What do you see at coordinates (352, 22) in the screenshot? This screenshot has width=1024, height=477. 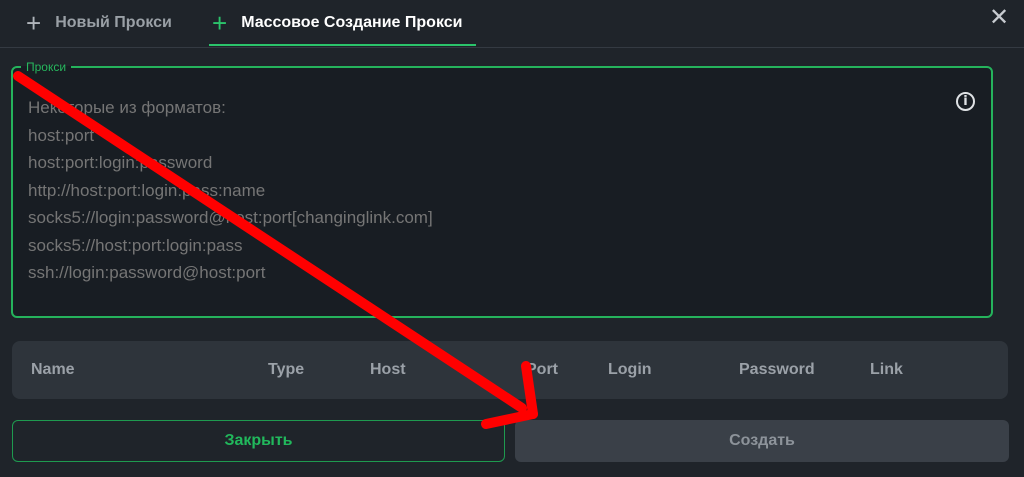 I see `tab-bulk-create-proxy-label: Массовое Создание Прокси` at bounding box center [352, 22].